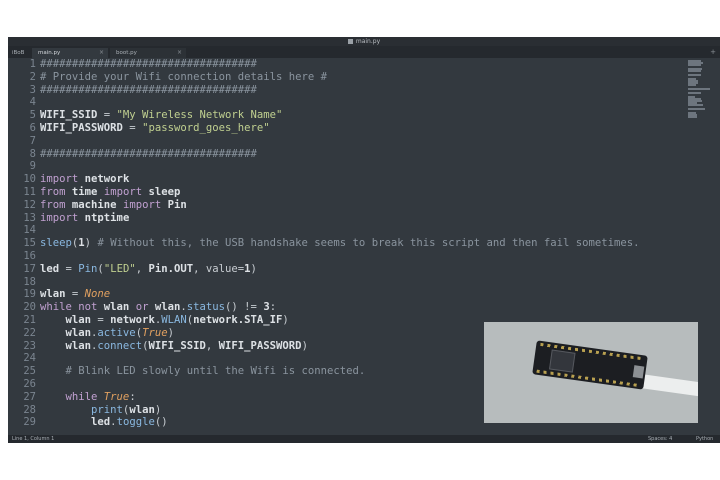  Describe the element at coordinates (33, 439) in the screenshot. I see `status-position: Line 1, Column 1` at that location.